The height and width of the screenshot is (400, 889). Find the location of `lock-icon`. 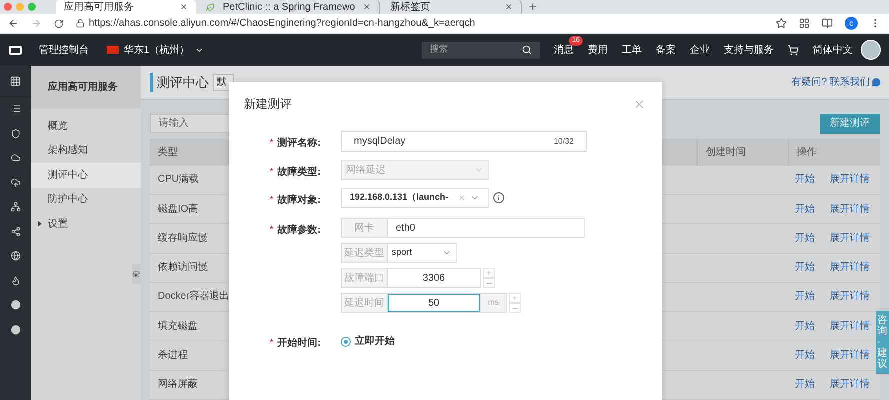

lock-icon is located at coordinates (80, 23).